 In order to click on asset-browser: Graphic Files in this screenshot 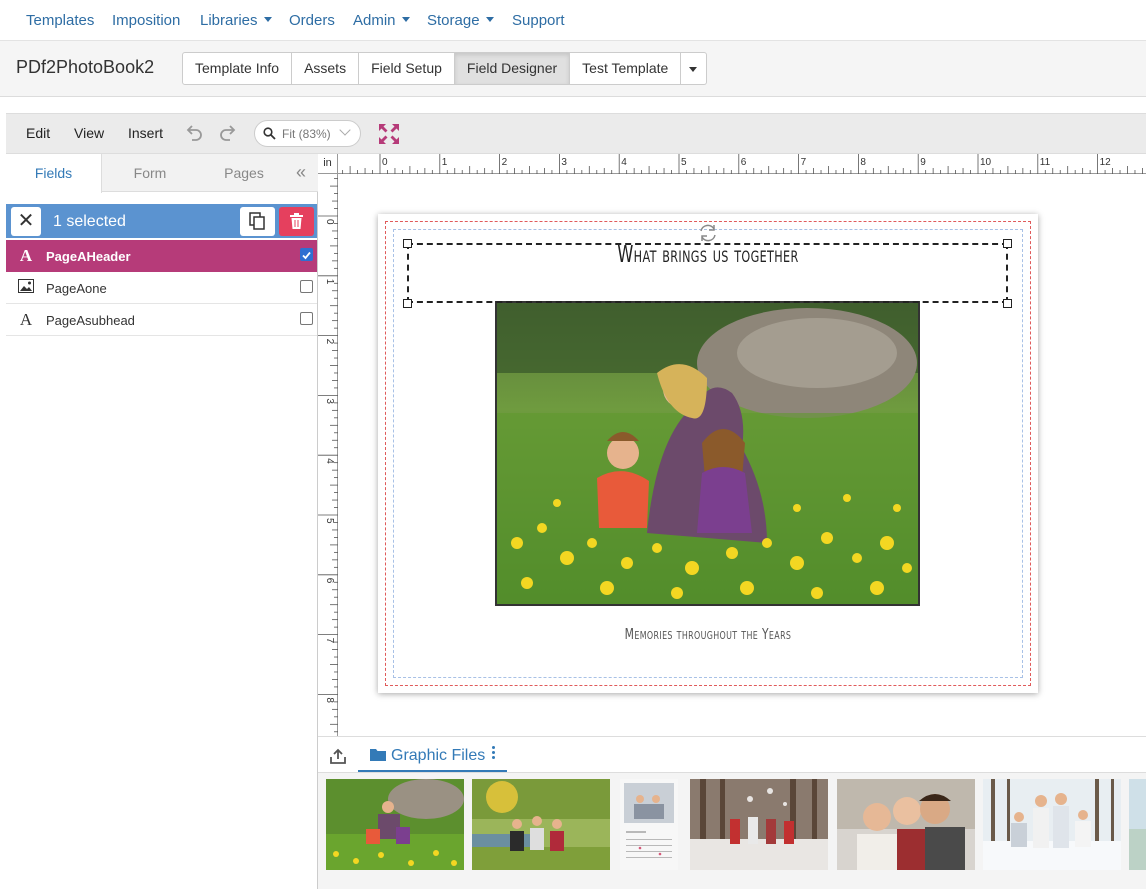, I will do `click(732, 812)`.